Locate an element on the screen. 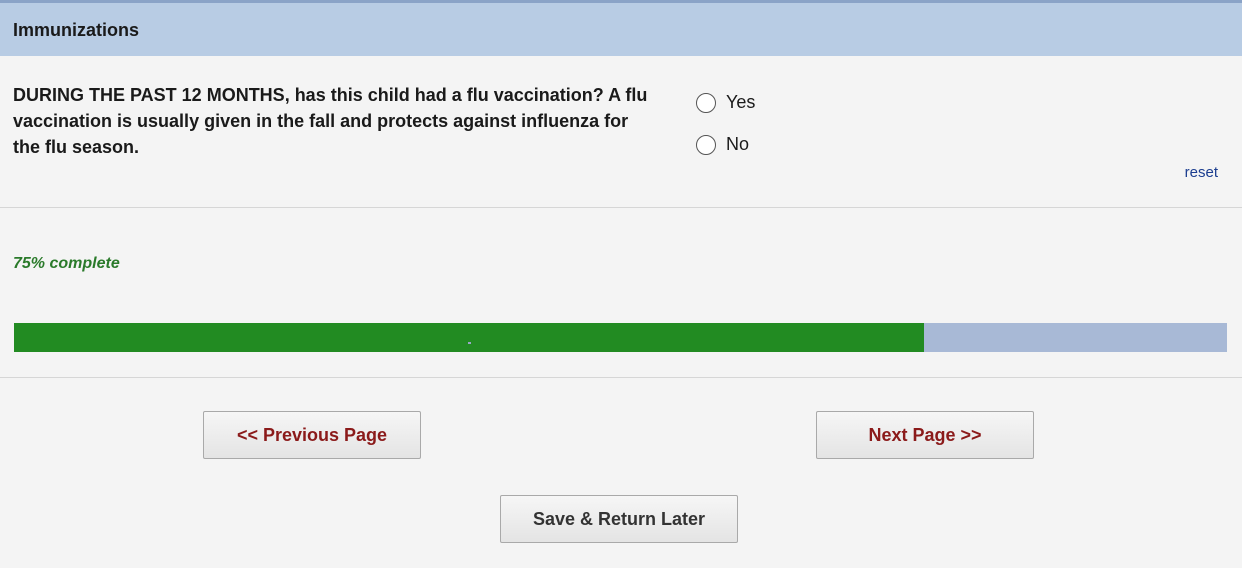  save-return-later-button: Save & Return Later is located at coordinates (619, 519).